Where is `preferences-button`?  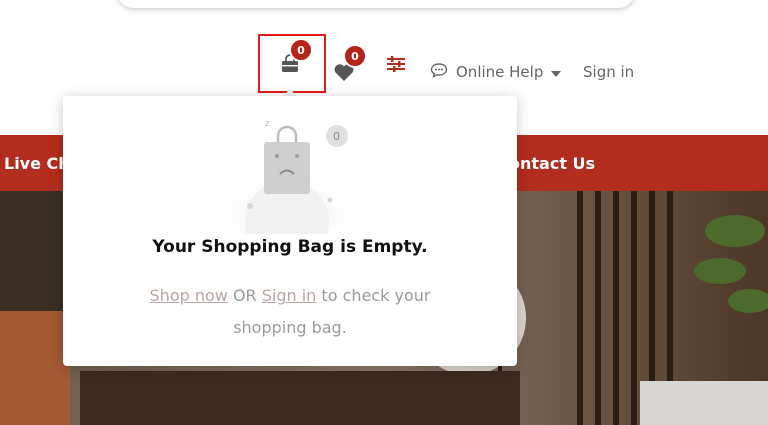
preferences-button is located at coordinates (396, 66).